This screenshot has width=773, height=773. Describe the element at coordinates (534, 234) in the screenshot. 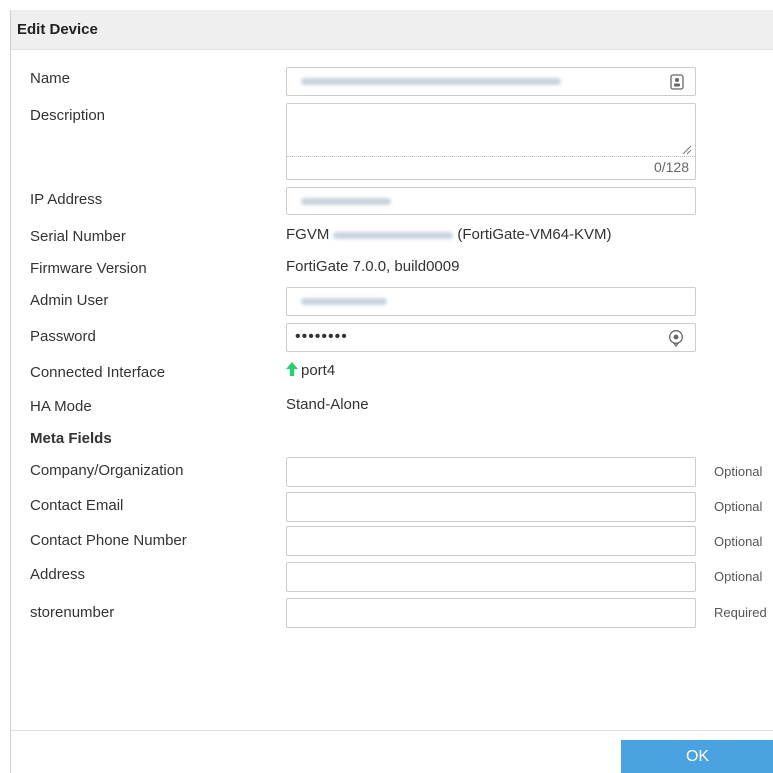

I see `serial-model: (FortiGate-VM64-KVM)` at that location.